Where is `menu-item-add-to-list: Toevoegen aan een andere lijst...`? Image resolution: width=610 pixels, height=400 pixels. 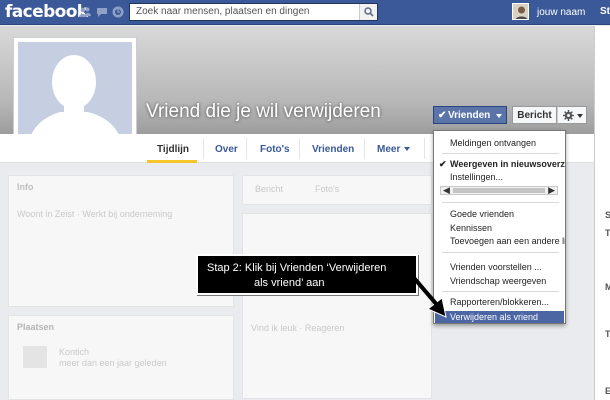
menu-item-add-to-list: Toevoegen aan een andere lijst... is located at coordinates (507, 241).